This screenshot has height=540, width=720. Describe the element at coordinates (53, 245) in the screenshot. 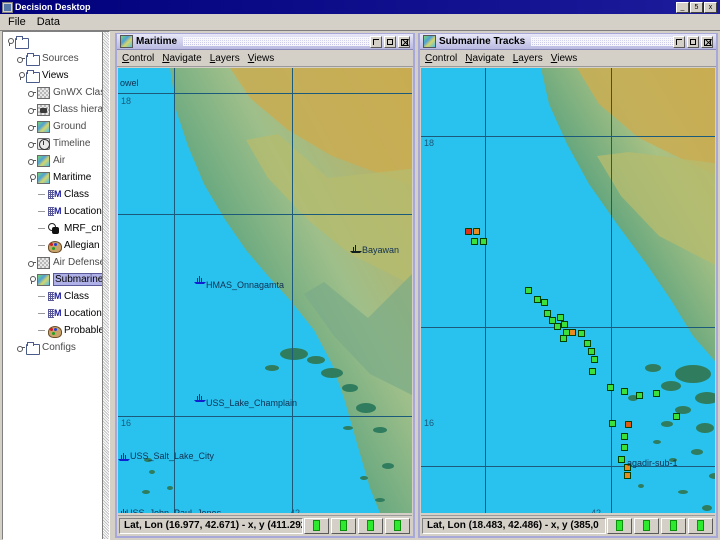

I see `tree-item-allegian: Allegian` at that location.